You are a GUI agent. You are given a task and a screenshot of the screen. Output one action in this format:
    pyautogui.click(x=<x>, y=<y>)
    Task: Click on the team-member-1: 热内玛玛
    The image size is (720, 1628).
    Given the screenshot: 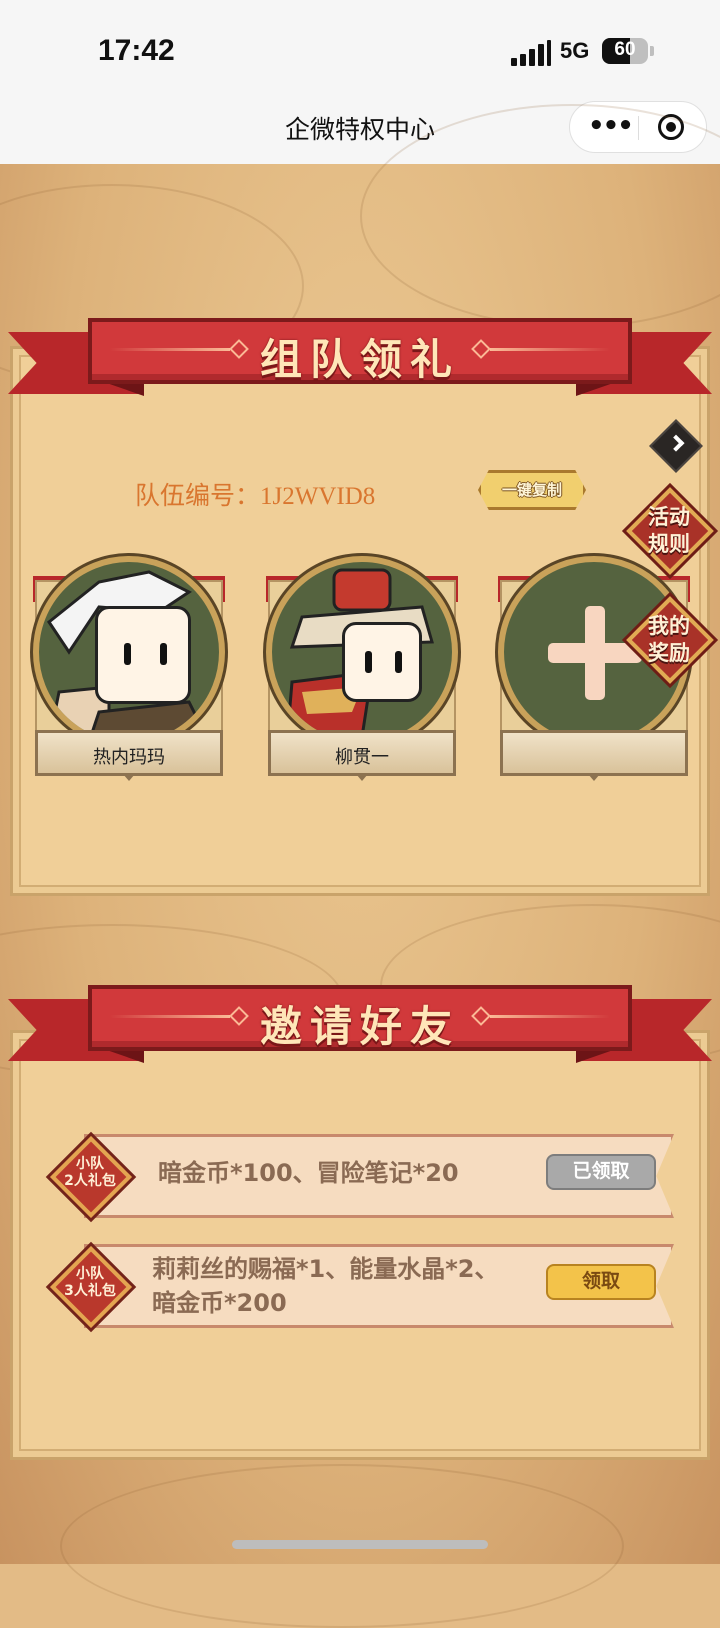 What is the action you would take?
    pyautogui.click(x=134, y=669)
    